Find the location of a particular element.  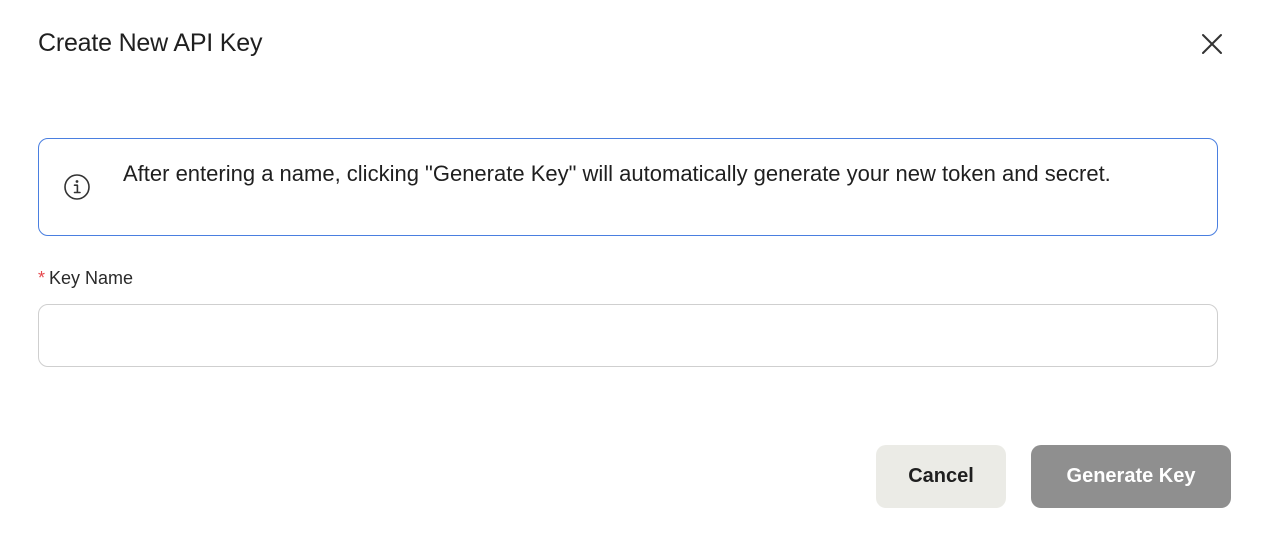

close-icon is located at coordinates (1212, 44).